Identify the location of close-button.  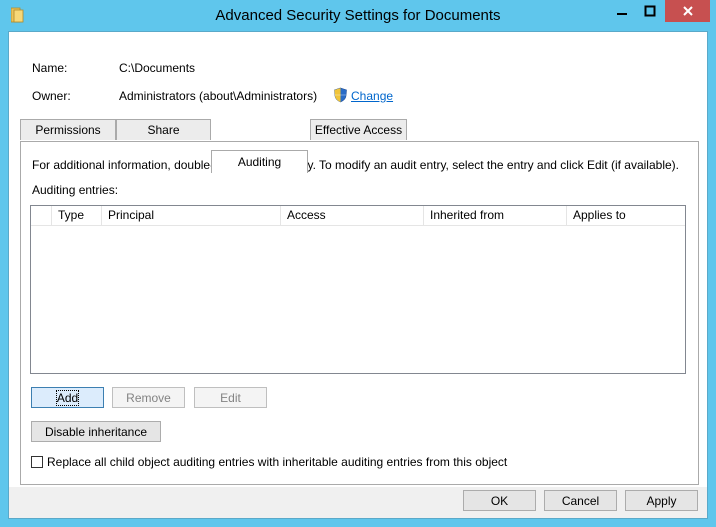
(687, 11).